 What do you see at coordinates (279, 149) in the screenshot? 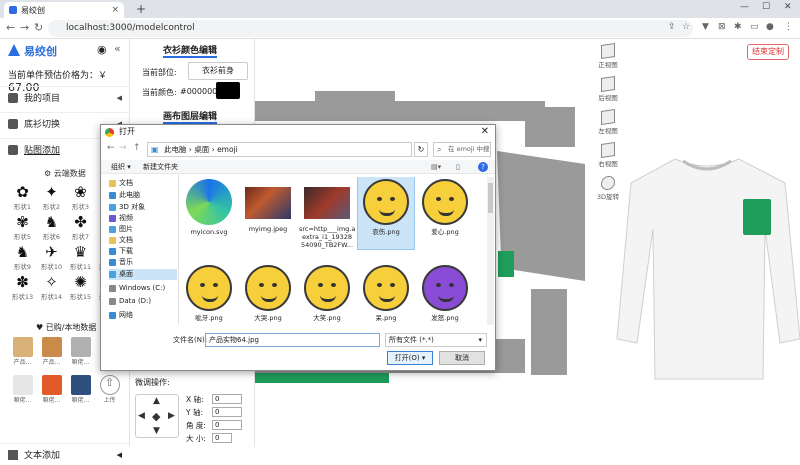
I see `path-field: ▣ 此电脑 › 桌面 › emoji` at bounding box center [279, 149].